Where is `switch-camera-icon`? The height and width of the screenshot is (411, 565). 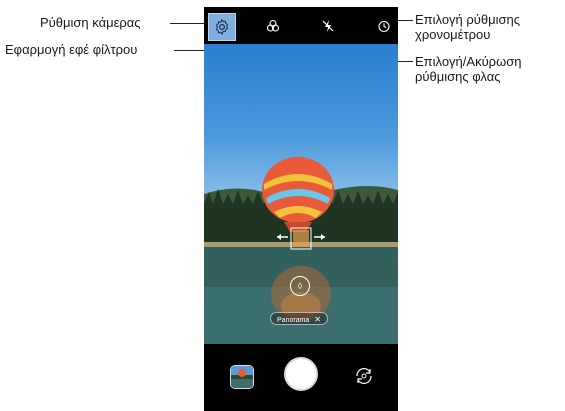 switch-camera-icon is located at coordinates (364, 376).